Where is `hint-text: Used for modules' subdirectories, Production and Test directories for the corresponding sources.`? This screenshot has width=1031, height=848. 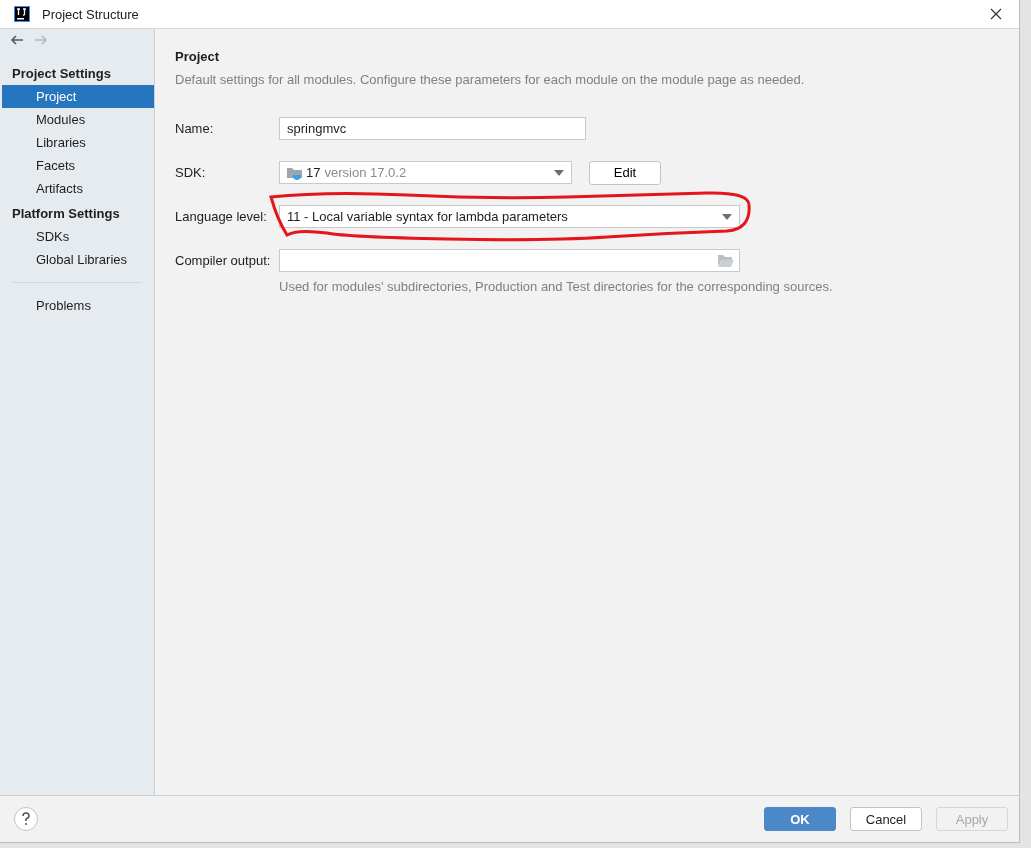 hint-text: Used for modules' subdirectories, Production and Test directories for the corresponding sources. is located at coordinates (556, 286).